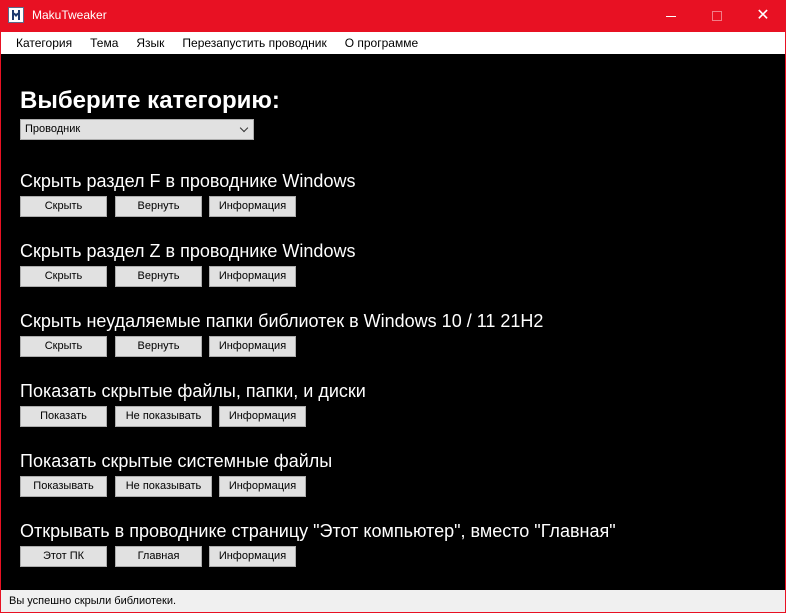  I want to click on this-pc-button: Этот ПК, so click(63, 556).